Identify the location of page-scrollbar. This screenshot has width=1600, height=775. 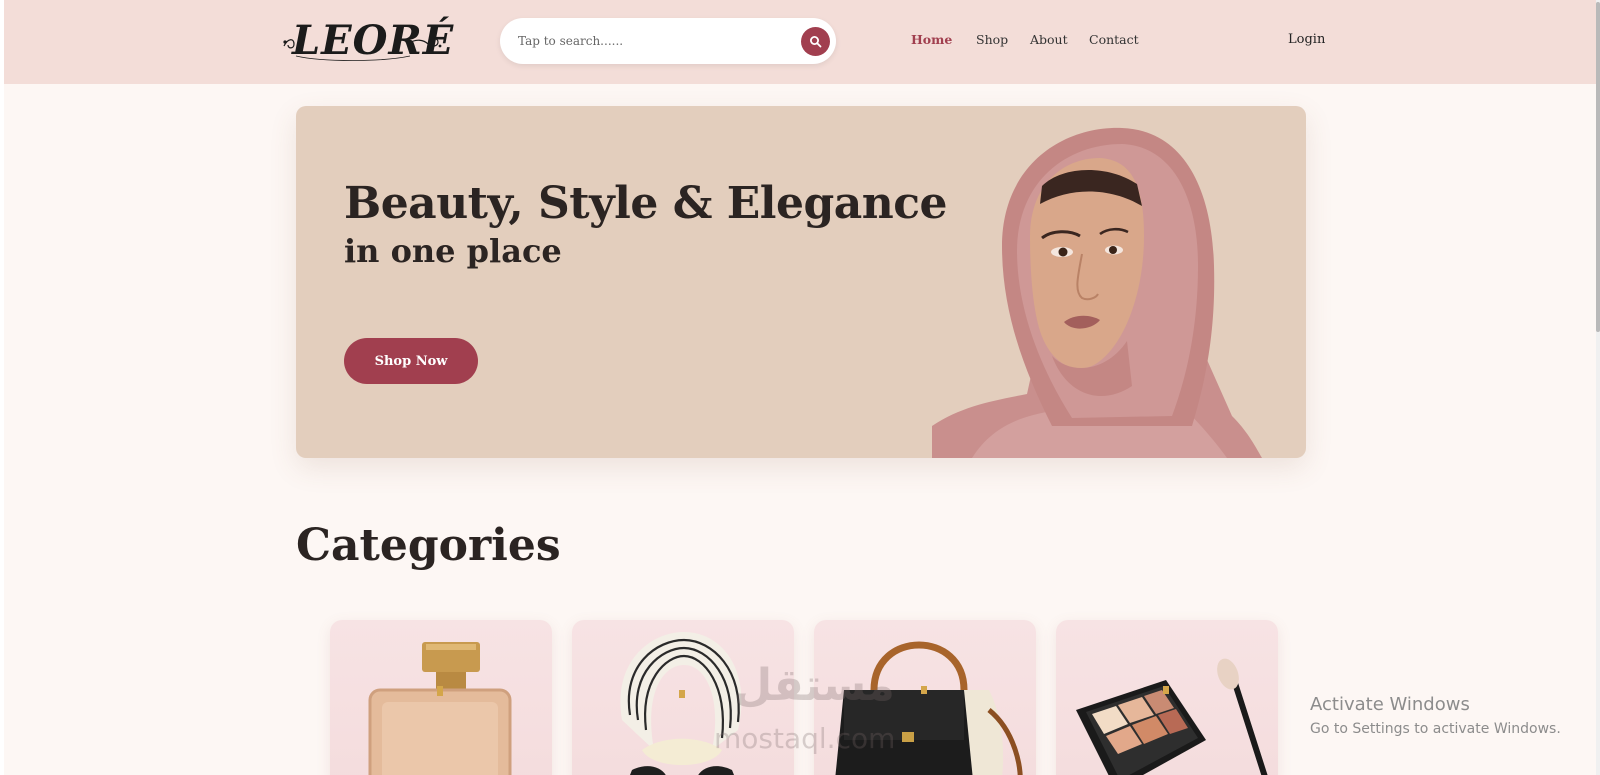
(1598, 387).